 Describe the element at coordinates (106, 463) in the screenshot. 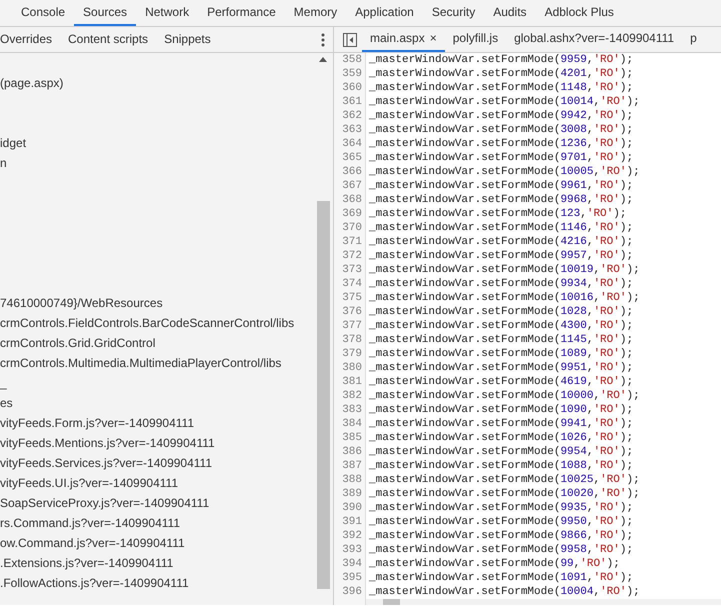

I see `tree-item: vityFeeds.Services.js?ver=-1409904111` at that location.